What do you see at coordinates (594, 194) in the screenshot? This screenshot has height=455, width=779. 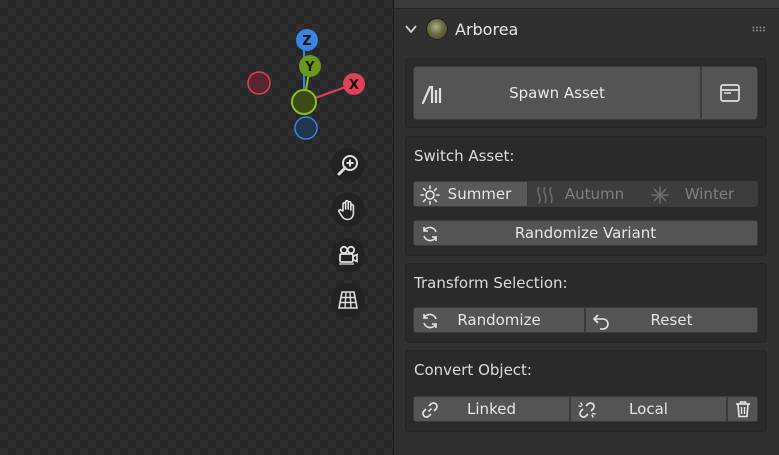 I see `season-autumn-label: Autumn` at bounding box center [594, 194].